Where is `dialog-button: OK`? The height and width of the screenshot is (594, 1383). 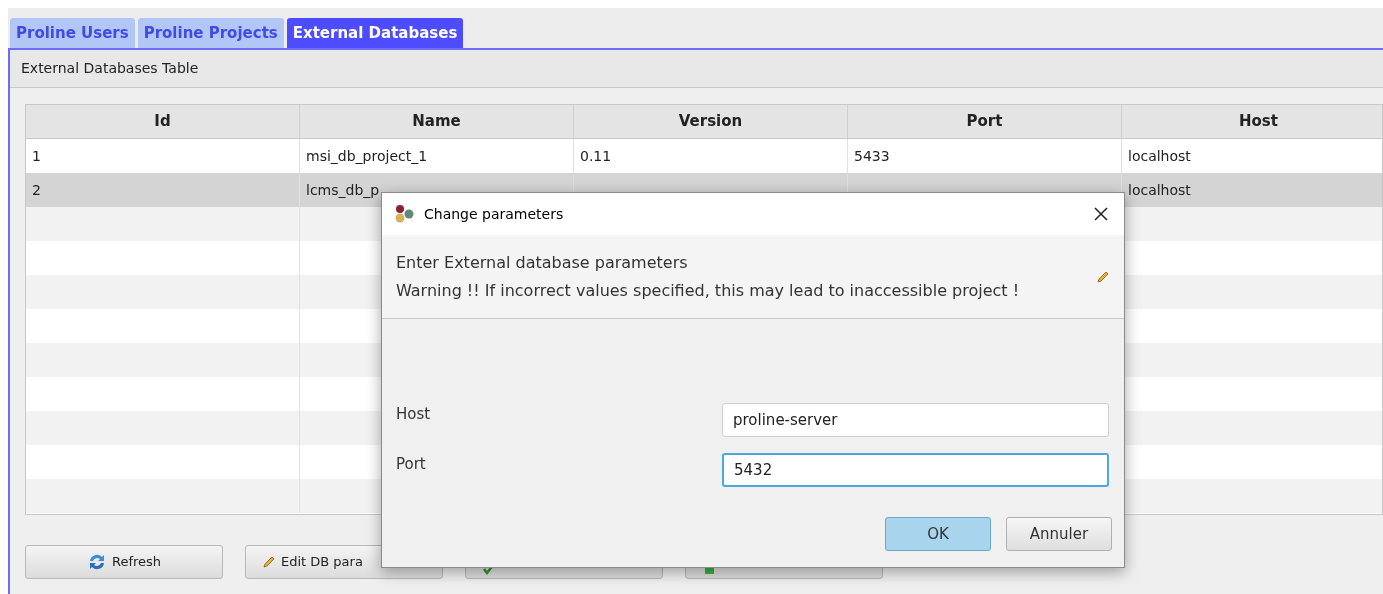 dialog-button: OK is located at coordinates (938, 534).